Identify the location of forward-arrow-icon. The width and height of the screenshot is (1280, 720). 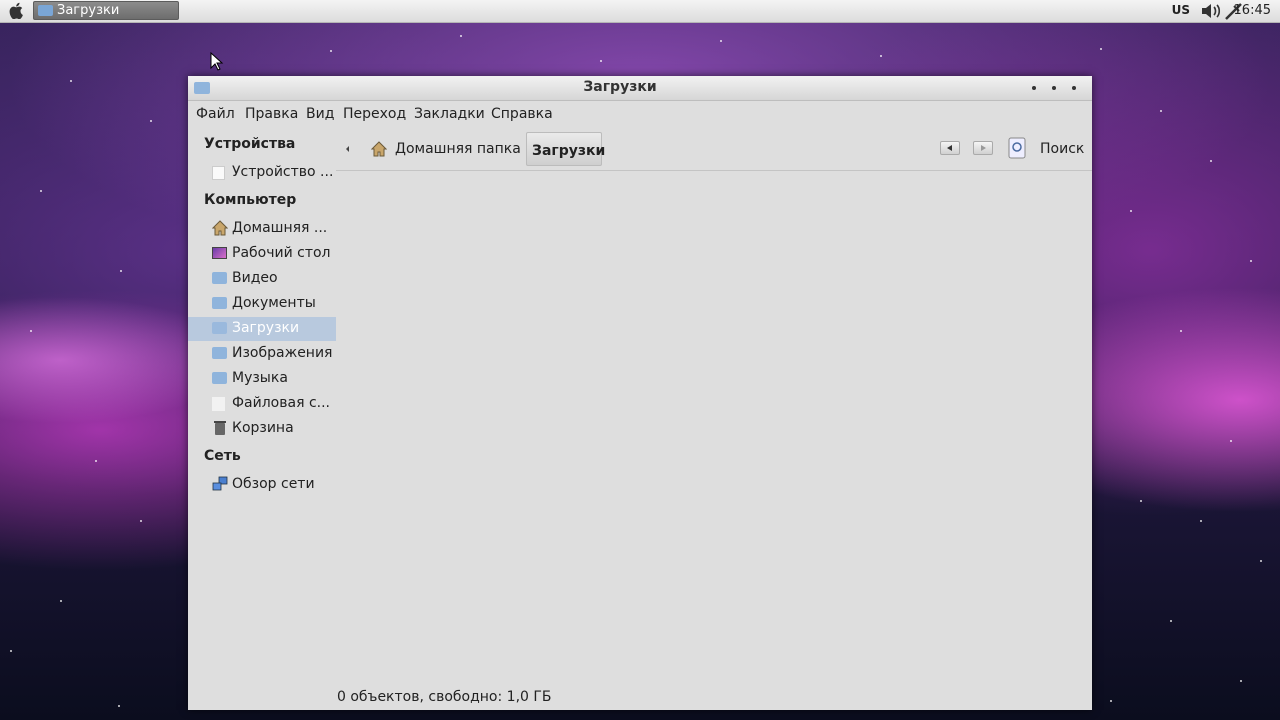
(983, 148).